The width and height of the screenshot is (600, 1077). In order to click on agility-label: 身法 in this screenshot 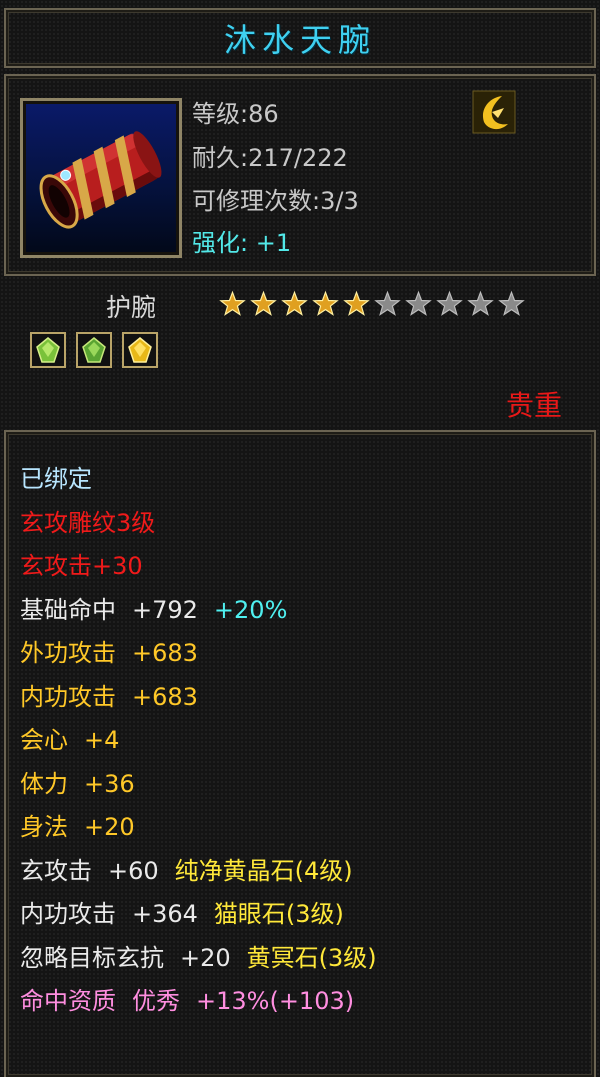, I will do `click(44, 827)`.